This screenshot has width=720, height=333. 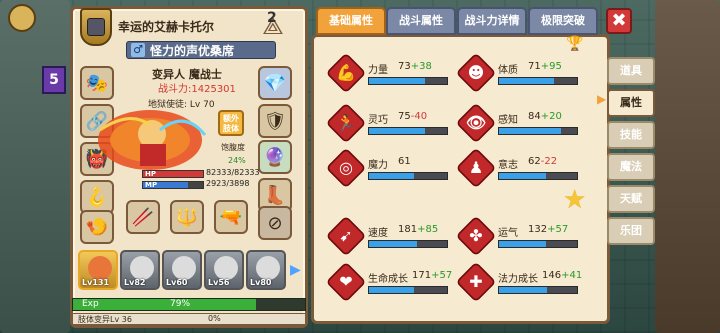 What do you see at coordinates (388, 279) in the screenshot?
I see `stat-name: 生命成长` at bounding box center [388, 279].